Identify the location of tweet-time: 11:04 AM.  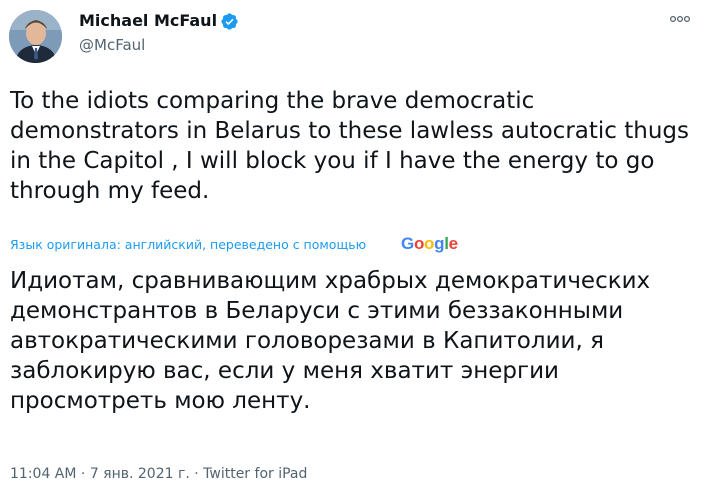
(43, 474).